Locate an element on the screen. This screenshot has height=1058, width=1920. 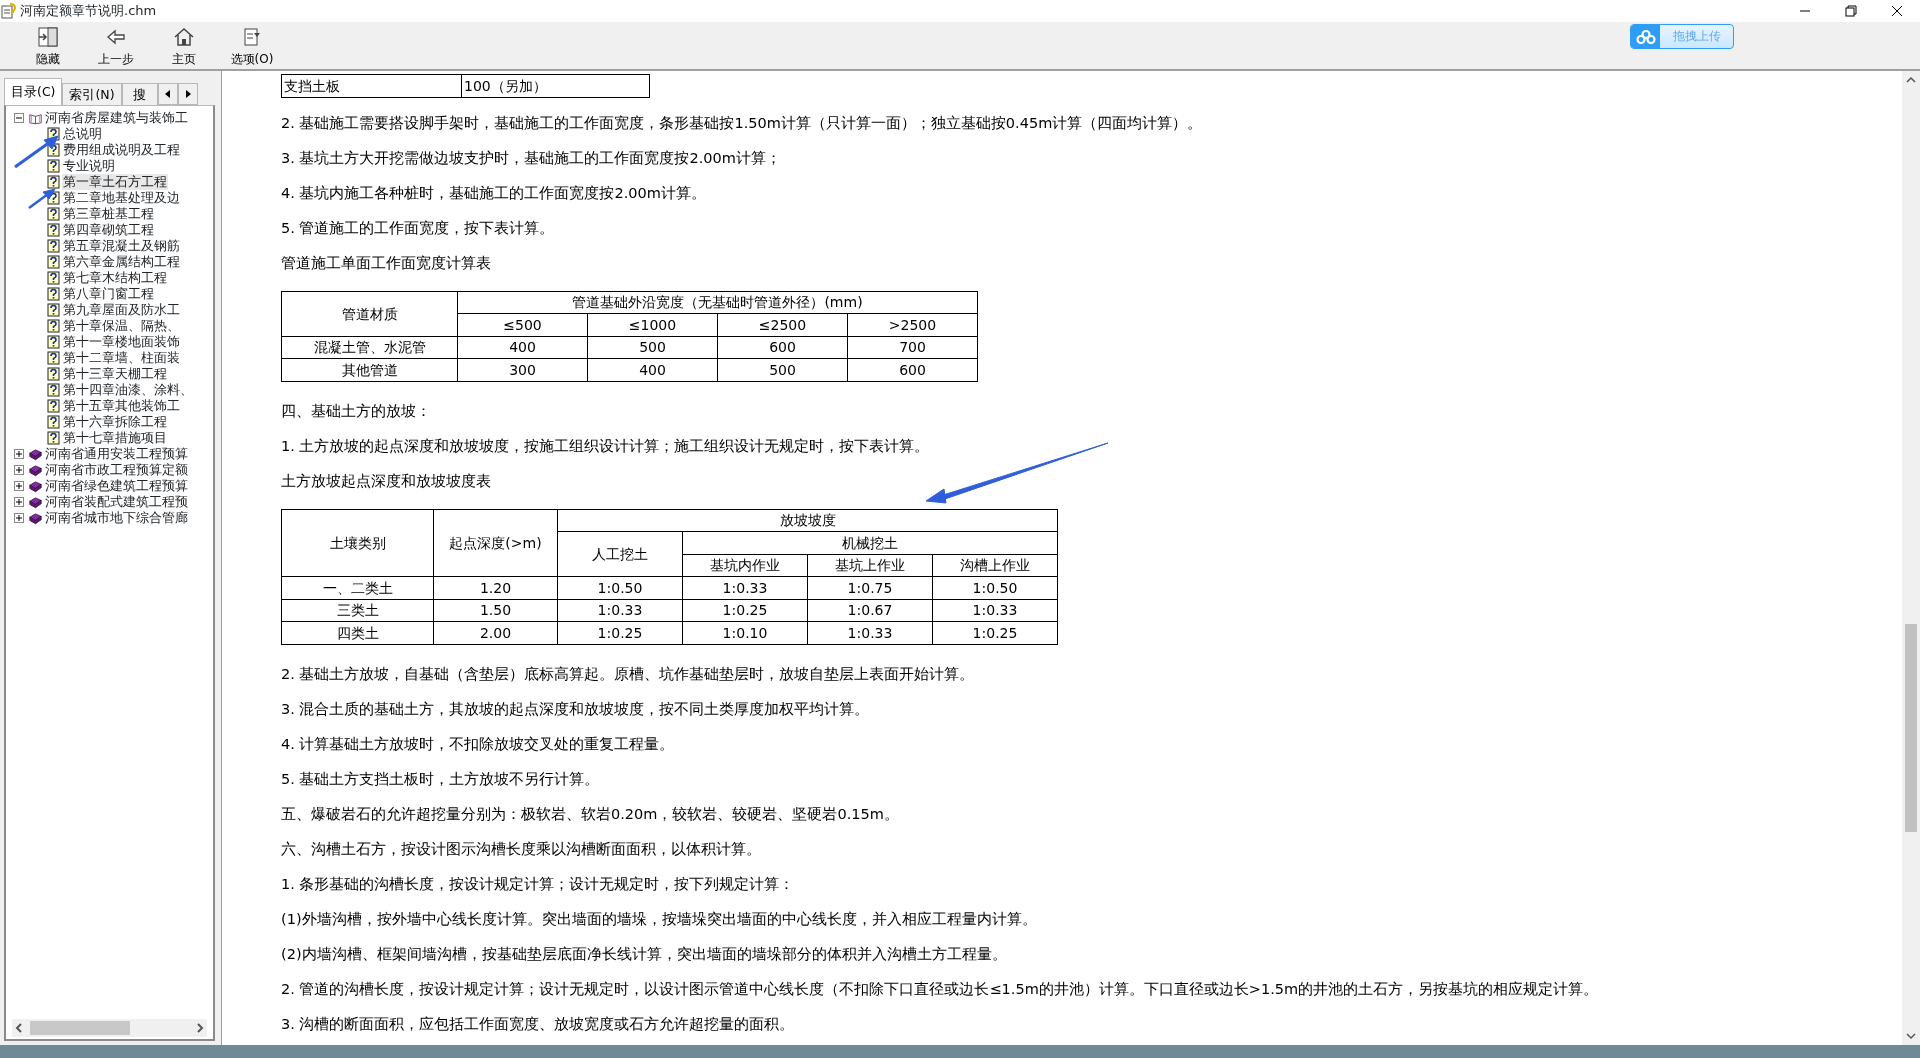
tree-item: 河南省装配式建筑工程预 is located at coordinates (116, 502).